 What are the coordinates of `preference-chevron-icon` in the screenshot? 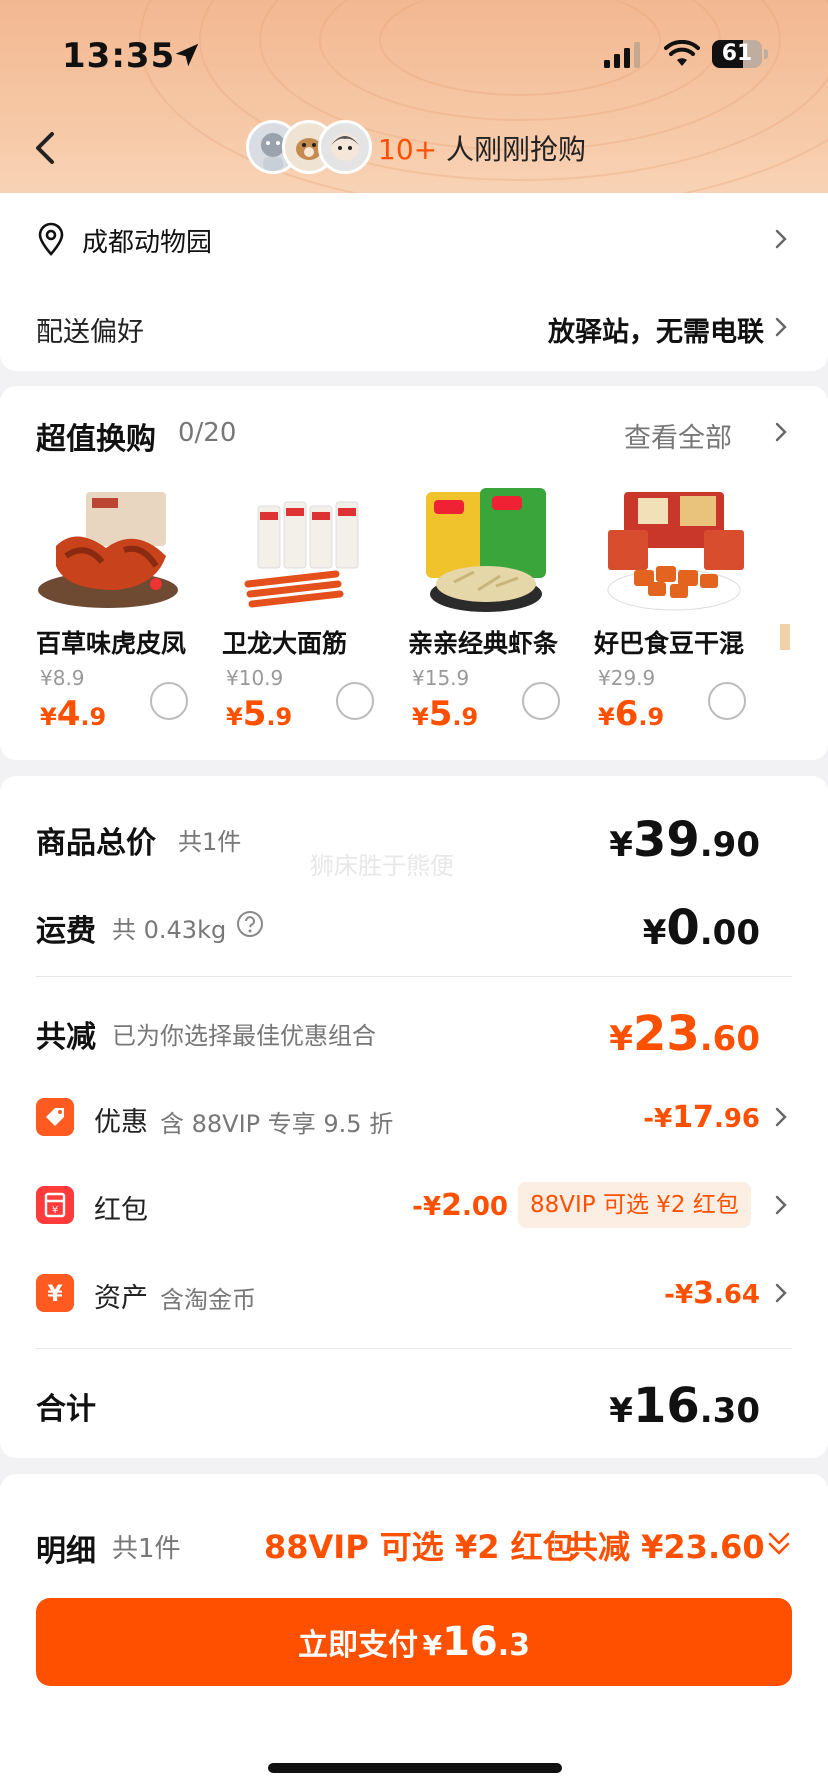 It's located at (781, 327).